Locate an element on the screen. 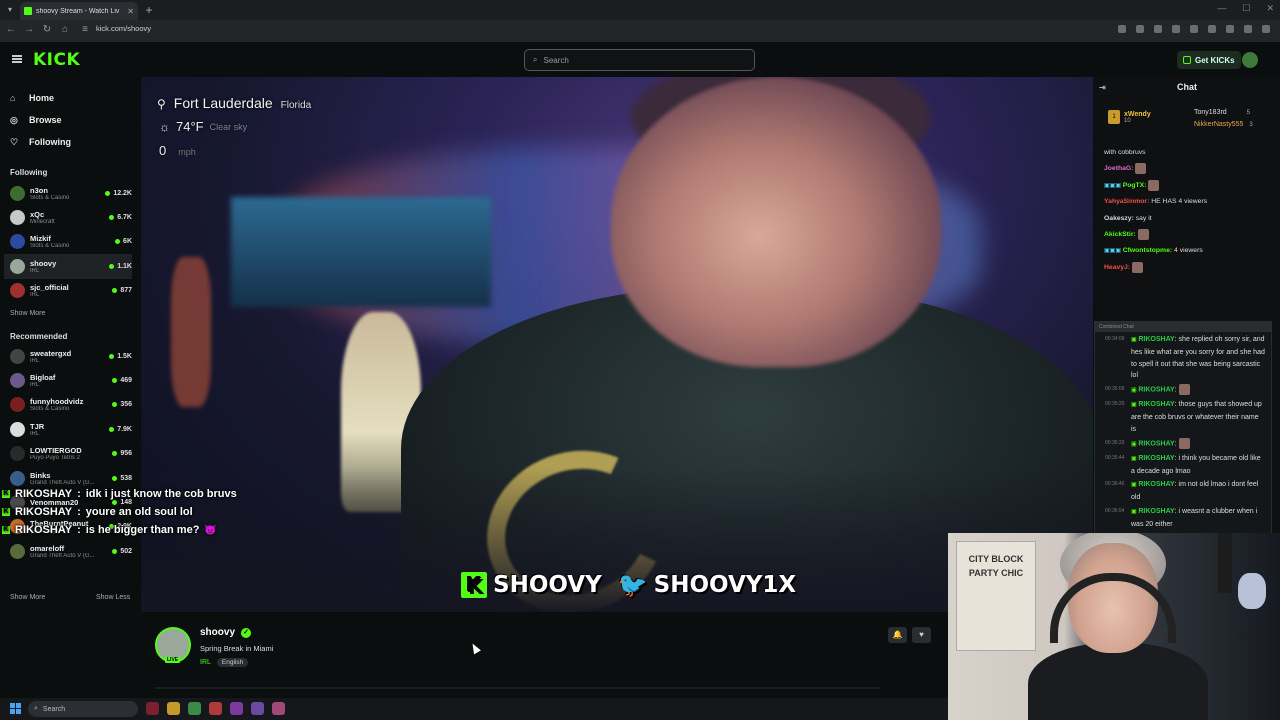 Image resolution: width=1280 pixels, height=720 pixels. nav-browse: ◎ Browse is located at coordinates (40, 120).